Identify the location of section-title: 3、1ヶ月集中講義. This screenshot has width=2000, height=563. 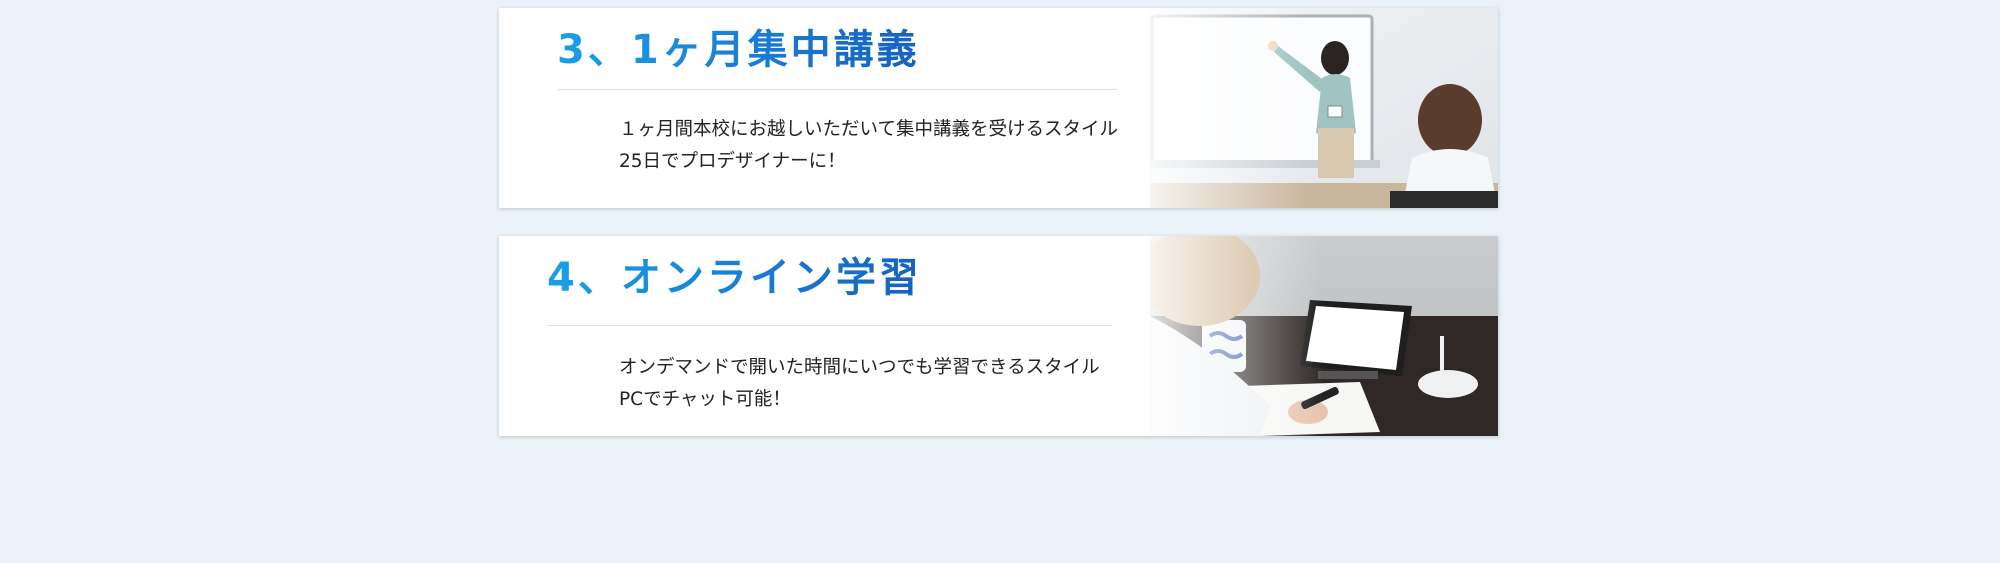
(738, 50).